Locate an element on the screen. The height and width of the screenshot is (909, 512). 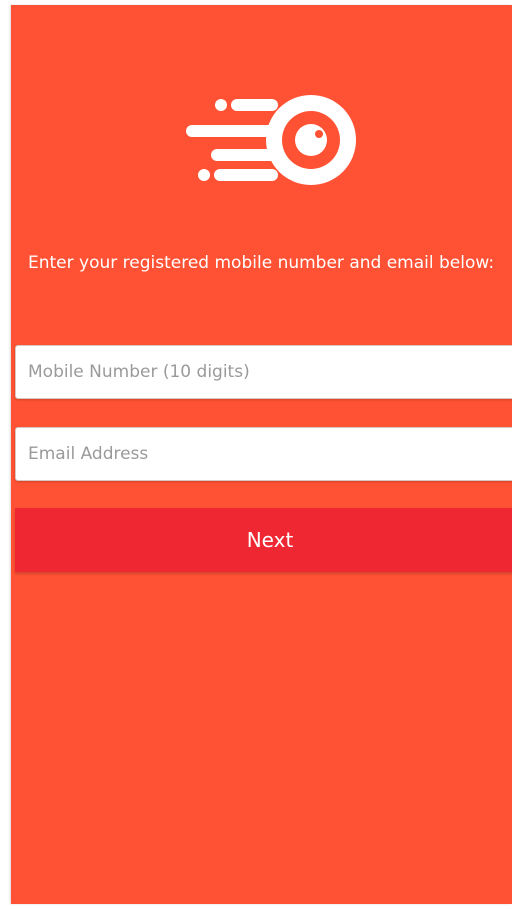
next-button: Next is located at coordinates (263, 540).